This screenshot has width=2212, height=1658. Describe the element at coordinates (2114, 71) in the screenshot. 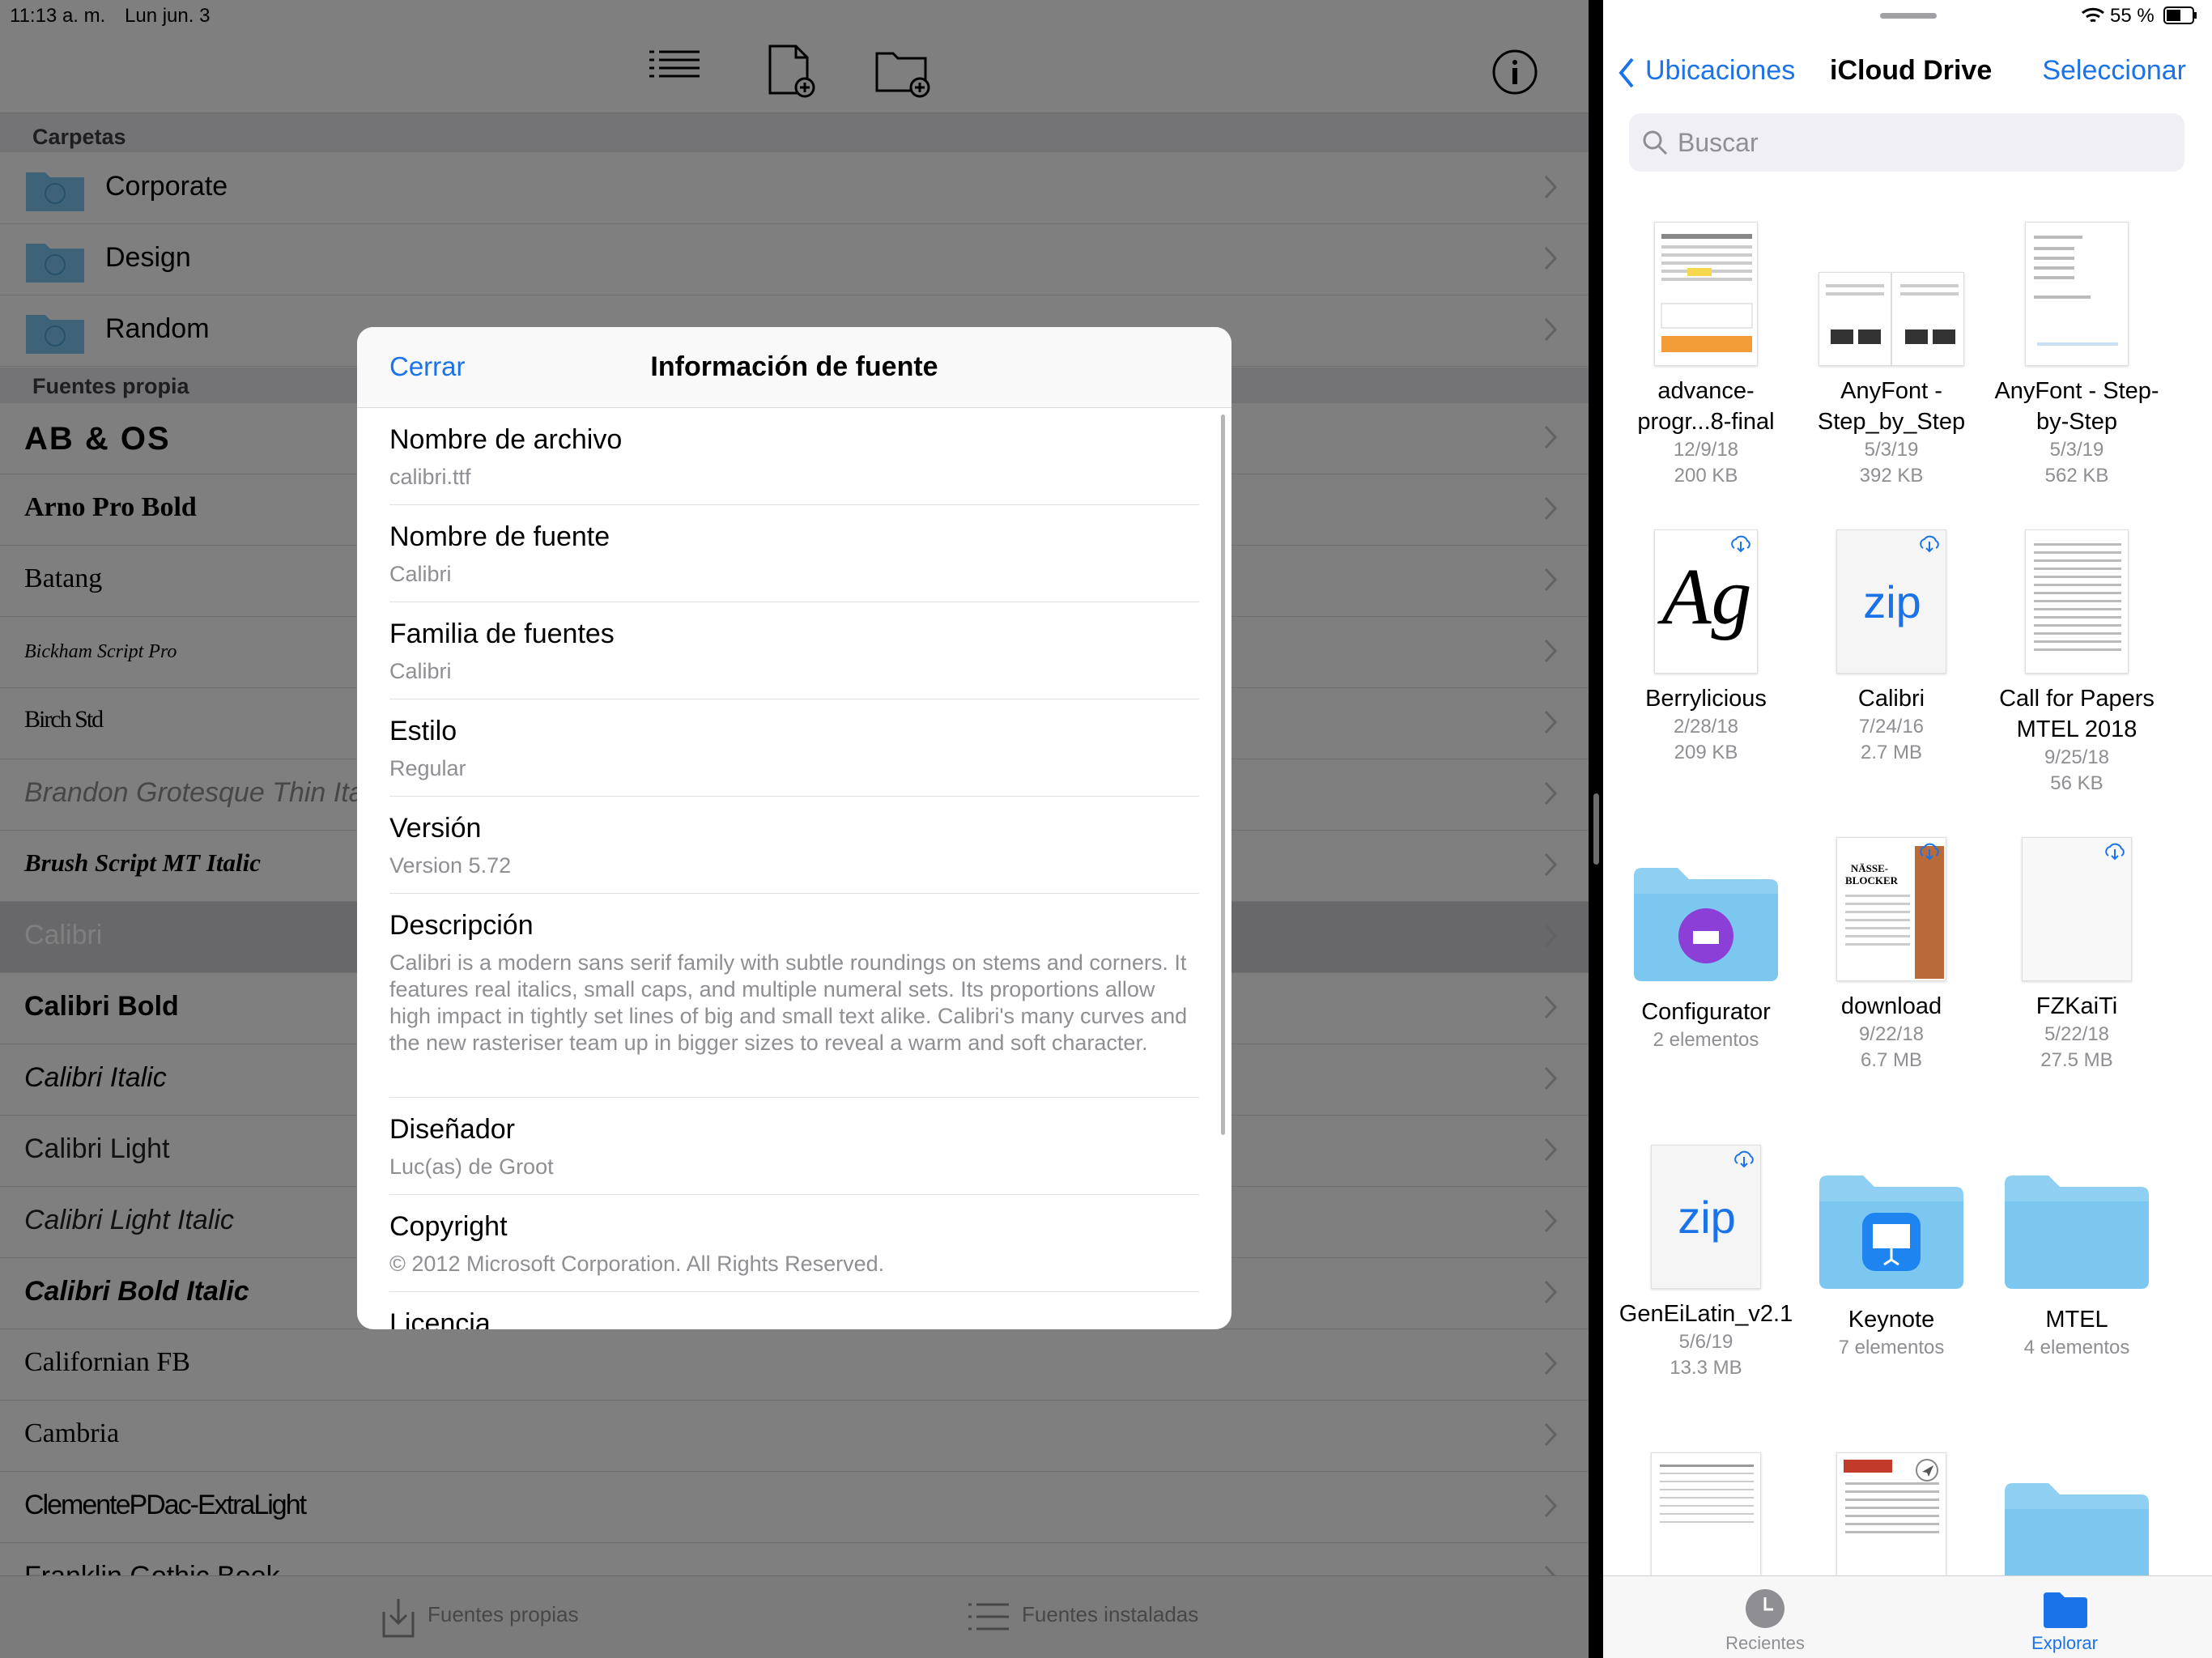

I see `select-button: Seleccionar` at that location.